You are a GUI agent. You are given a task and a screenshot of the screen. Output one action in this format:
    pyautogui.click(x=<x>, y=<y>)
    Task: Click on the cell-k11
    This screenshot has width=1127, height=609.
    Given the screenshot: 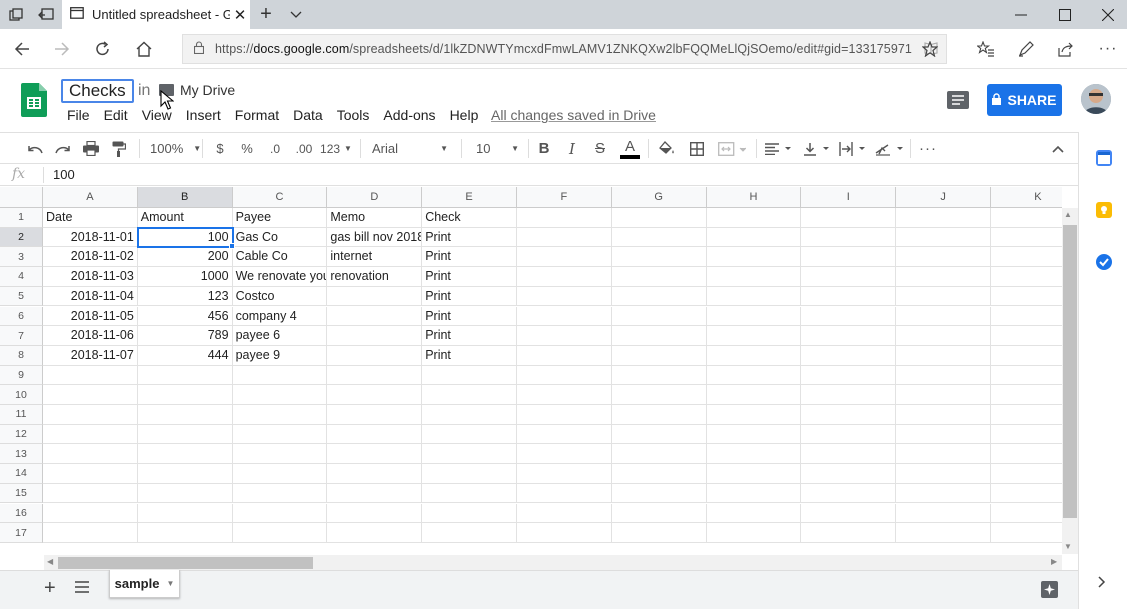 What is the action you would take?
    pyautogui.click(x=1026, y=415)
    